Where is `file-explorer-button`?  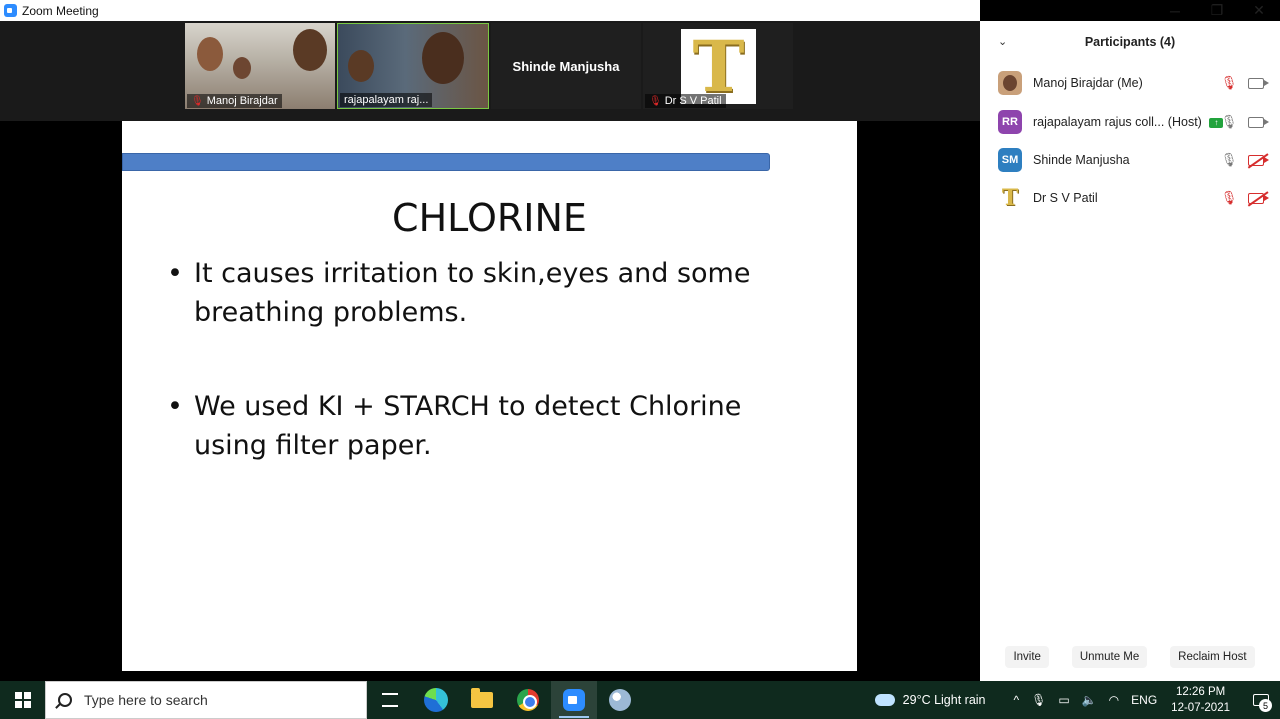
file-explorer-button is located at coordinates (482, 700).